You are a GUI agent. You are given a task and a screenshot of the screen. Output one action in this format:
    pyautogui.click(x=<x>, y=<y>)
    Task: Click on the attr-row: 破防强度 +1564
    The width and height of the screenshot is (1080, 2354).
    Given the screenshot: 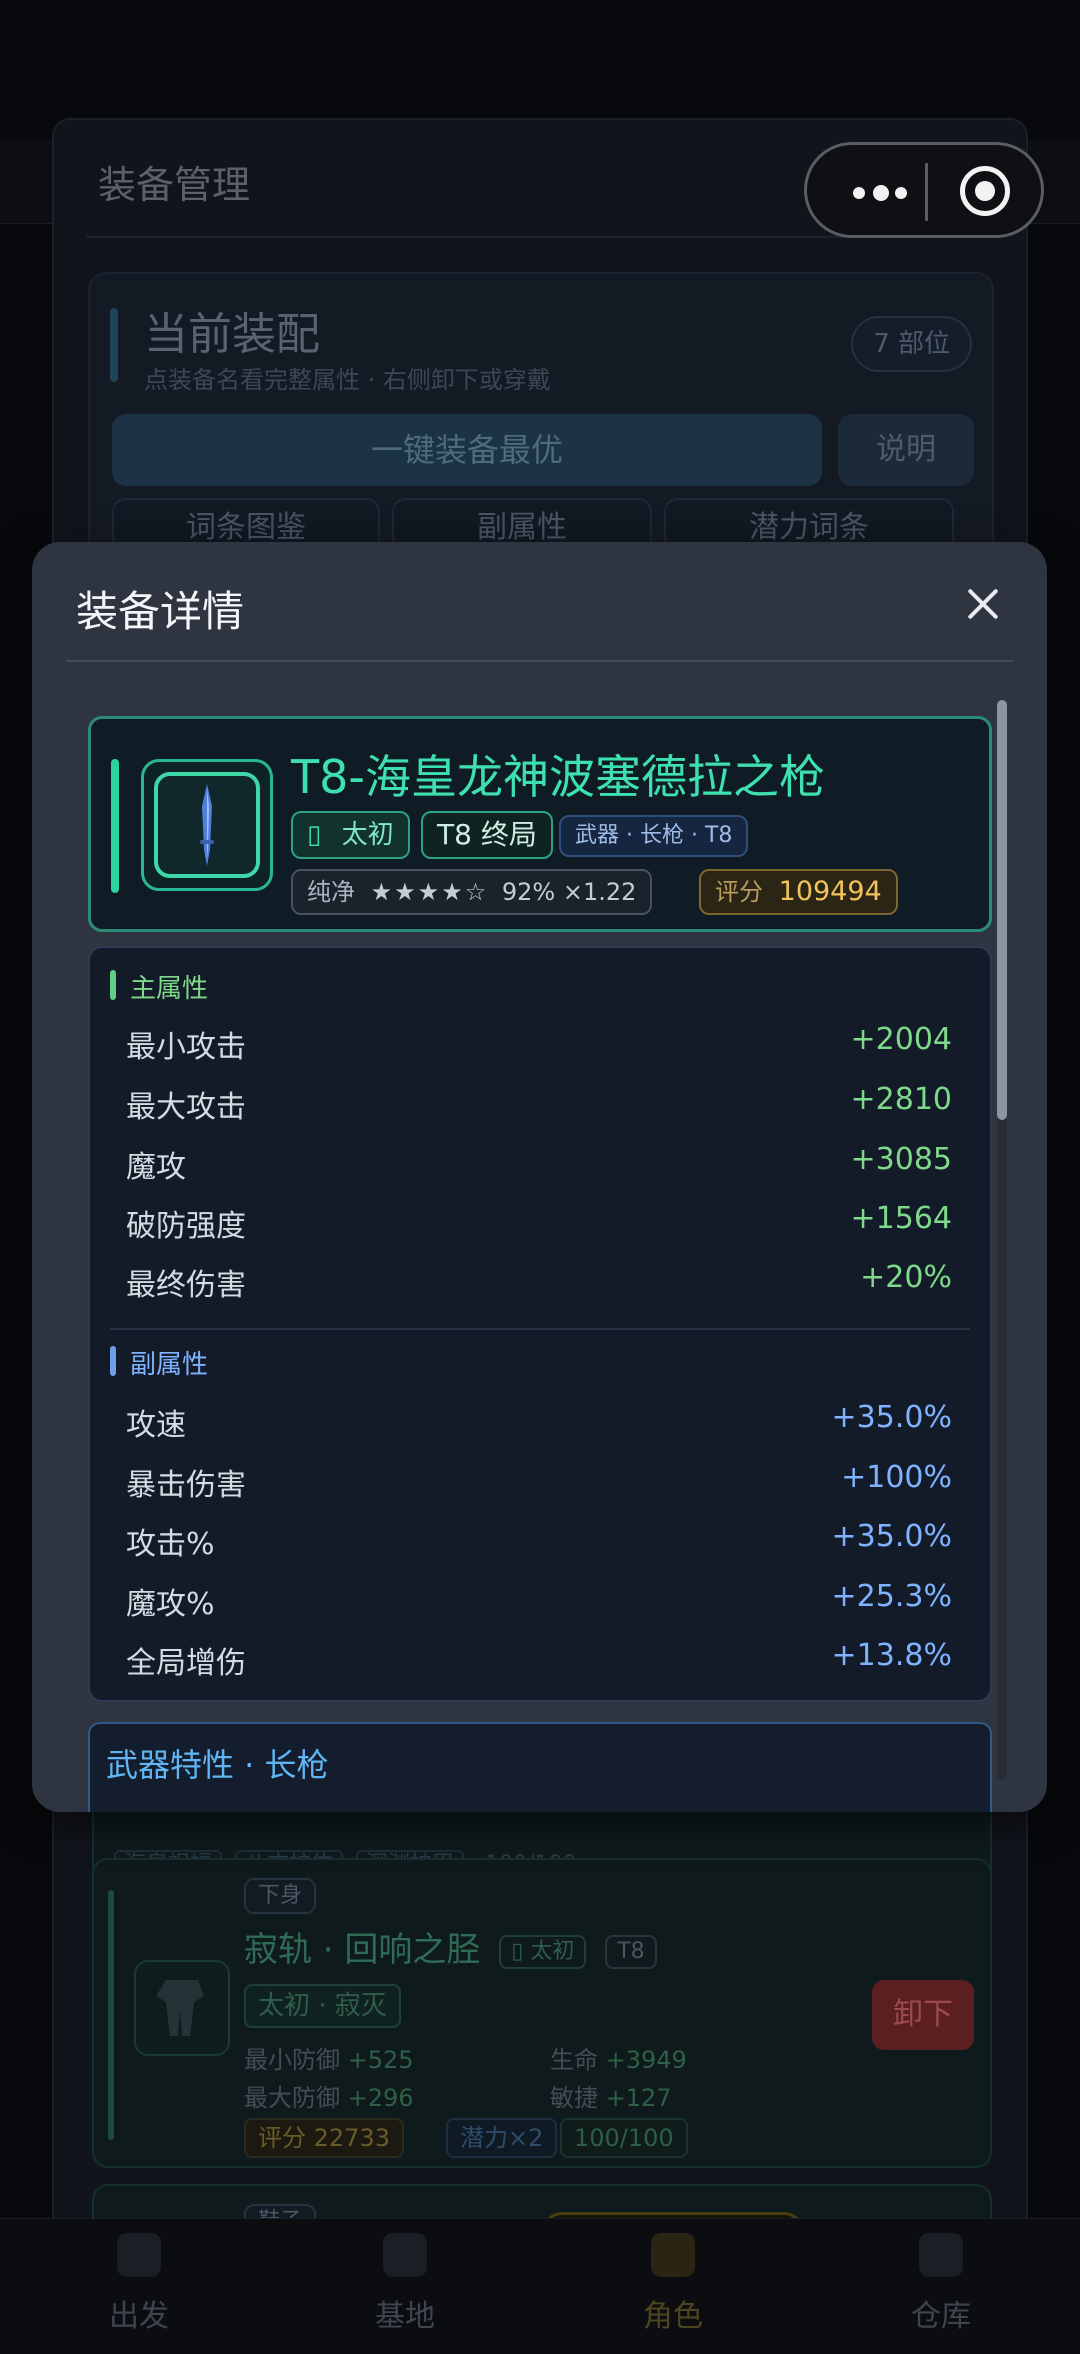 What is the action you would take?
    pyautogui.click(x=539, y=1222)
    